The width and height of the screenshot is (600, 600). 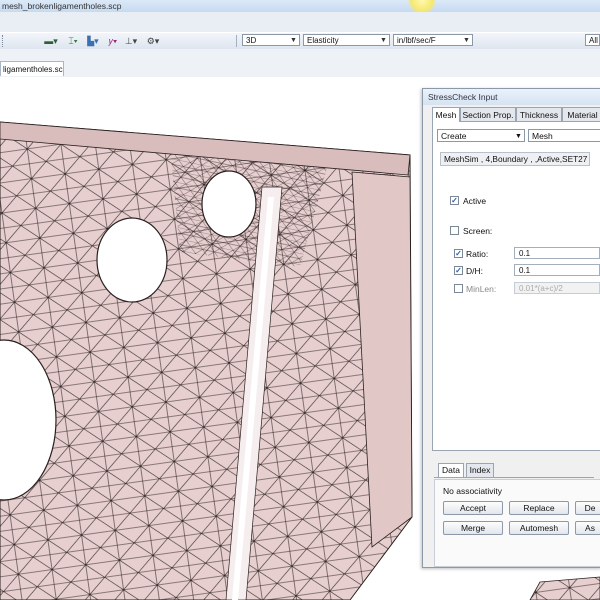 What do you see at coordinates (477, 254) in the screenshot?
I see `ratio-label: Ratio:` at bounding box center [477, 254].